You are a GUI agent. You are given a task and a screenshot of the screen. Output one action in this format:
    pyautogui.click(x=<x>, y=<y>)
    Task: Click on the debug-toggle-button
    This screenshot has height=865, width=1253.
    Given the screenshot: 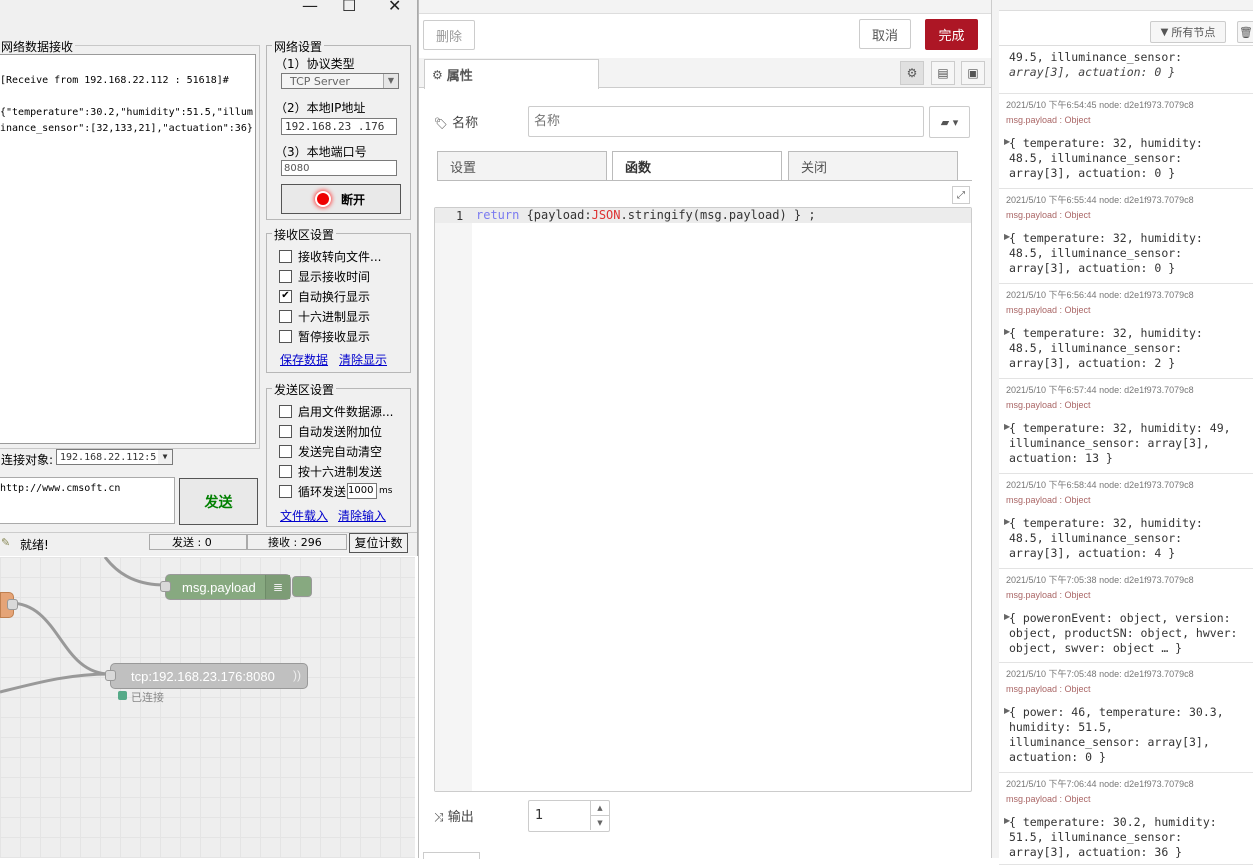 What is the action you would take?
    pyautogui.click(x=302, y=586)
    